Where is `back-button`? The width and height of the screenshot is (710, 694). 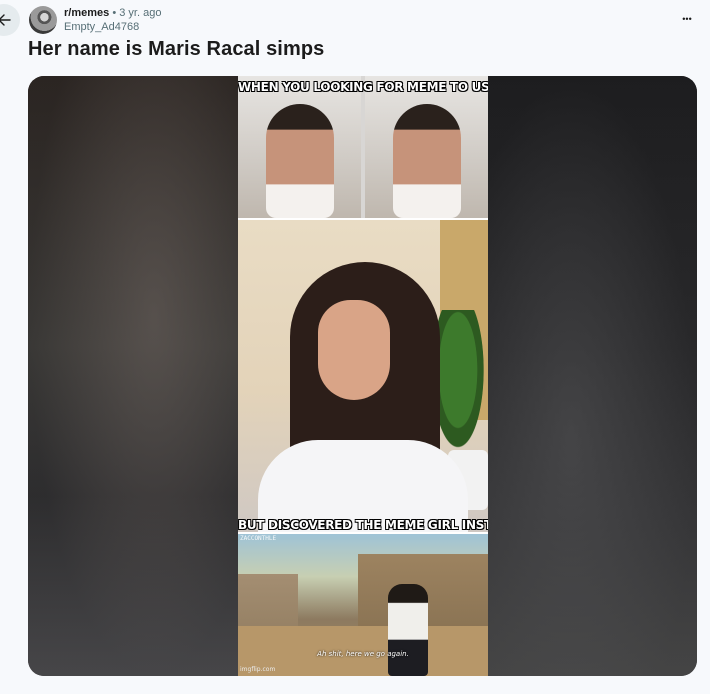
back-button is located at coordinates (10, 20).